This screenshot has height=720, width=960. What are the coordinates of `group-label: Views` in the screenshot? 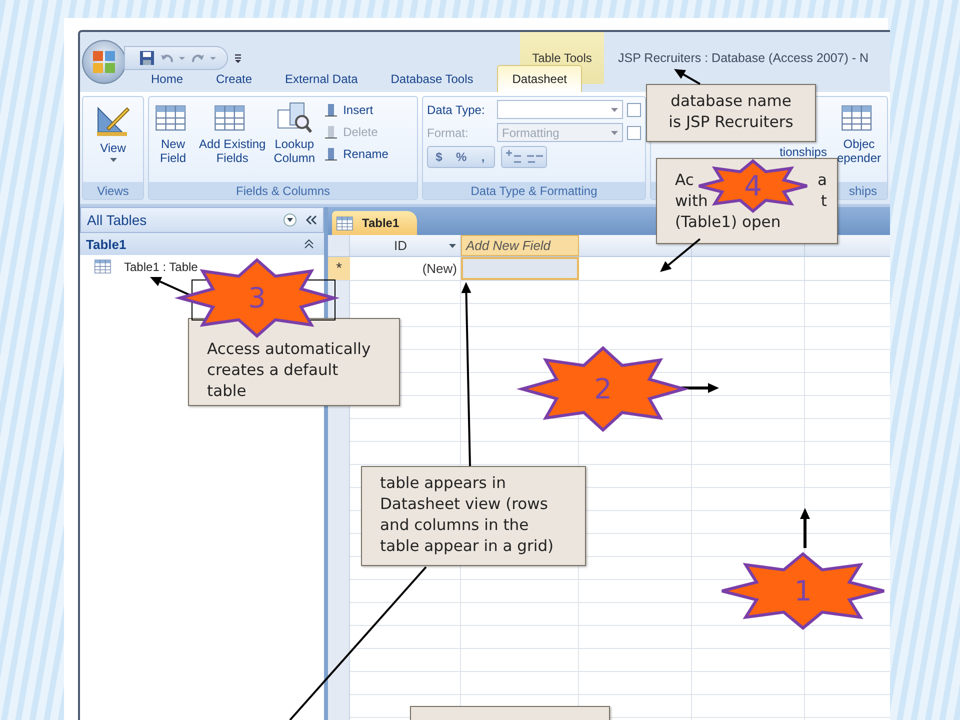 It's located at (113, 190).